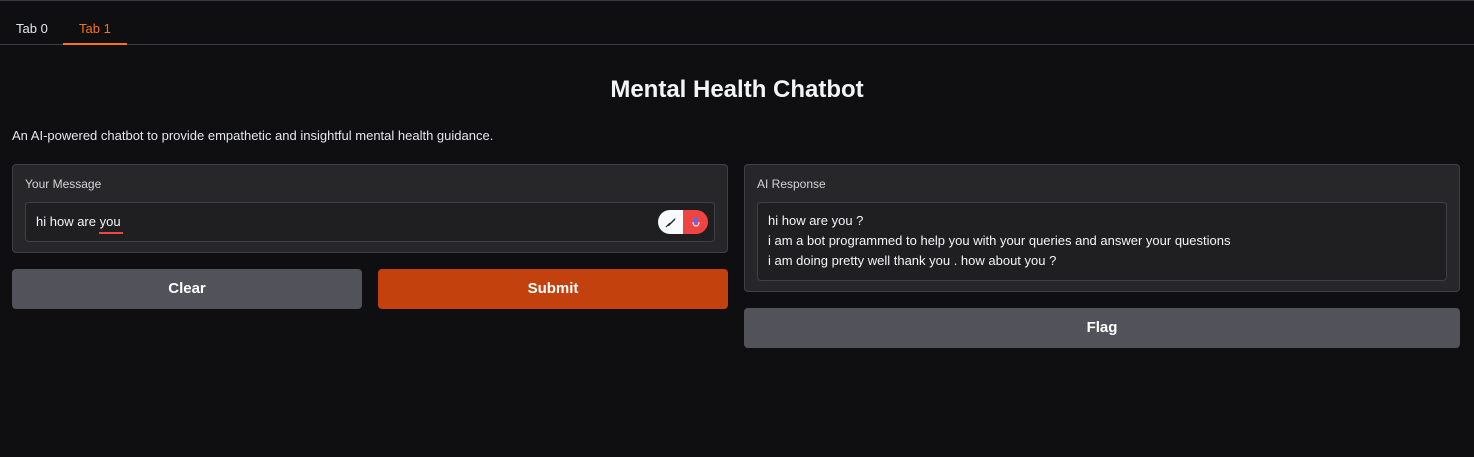  I want to click on browser-extension-widget, so click(683, 222).